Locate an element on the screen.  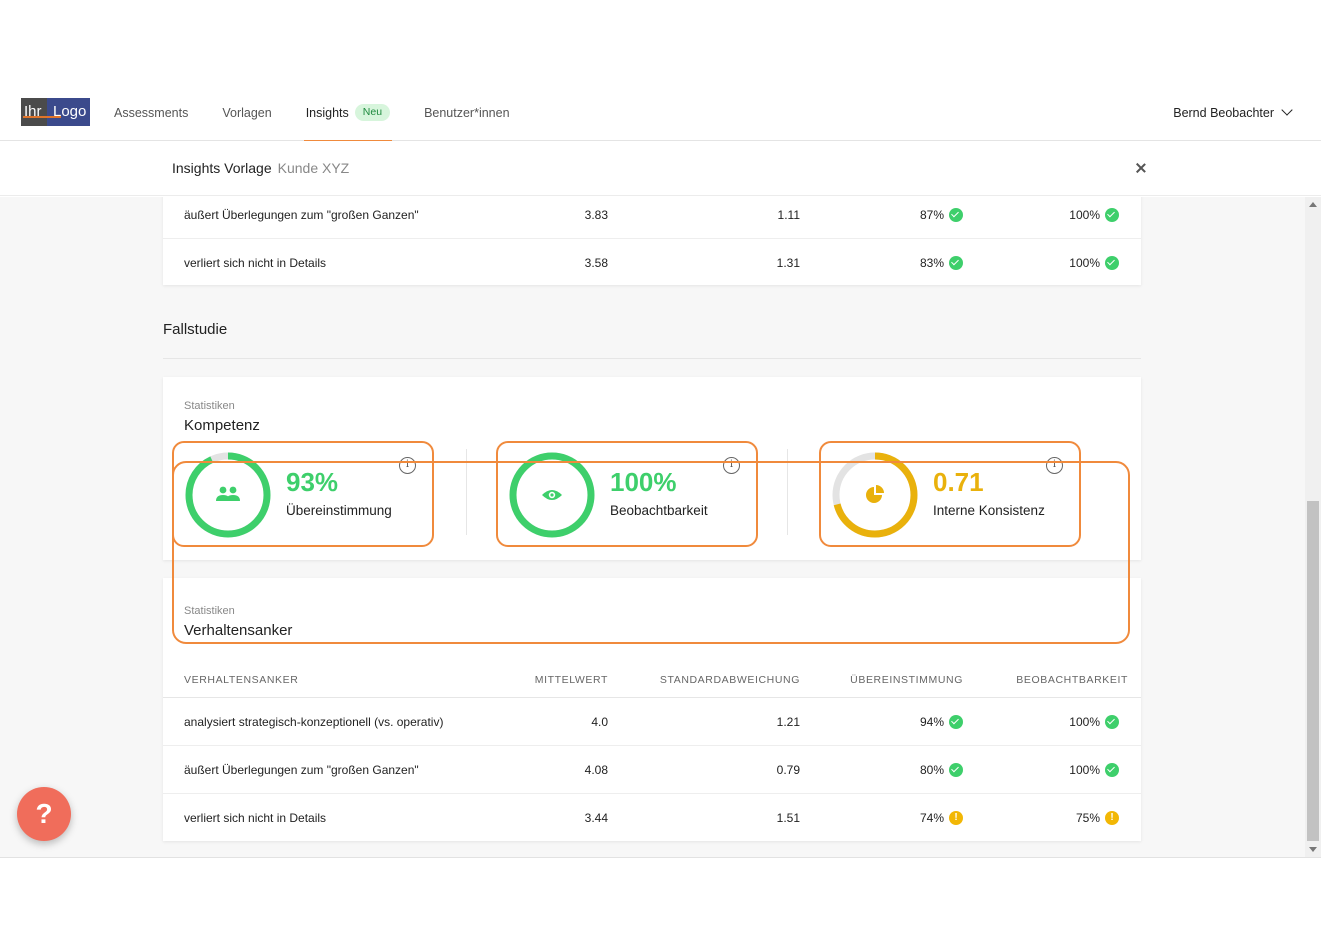
row-mittelwert: 3.83 is located at coordinates (596, 215).